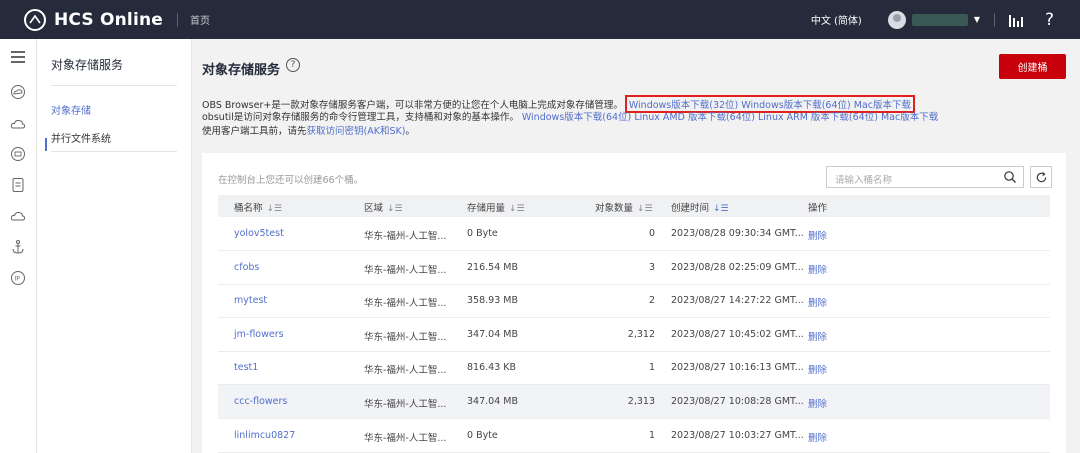 The height and width of the screenshot is (453, 1080). I want to click on service-sidebar: 对象存储服务 对象存储 并行文件系统, so click(114, 246).